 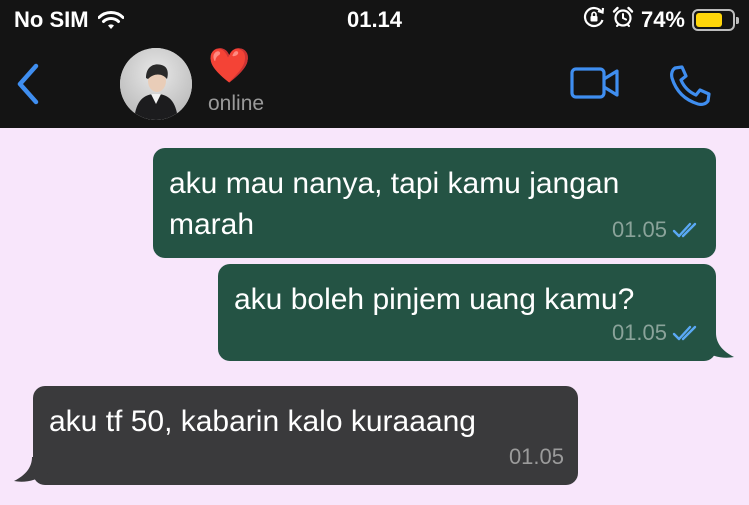 I want to click on message-text: aku tf 50, kabarin kalo kuraaang, so click(x=262, y=421).